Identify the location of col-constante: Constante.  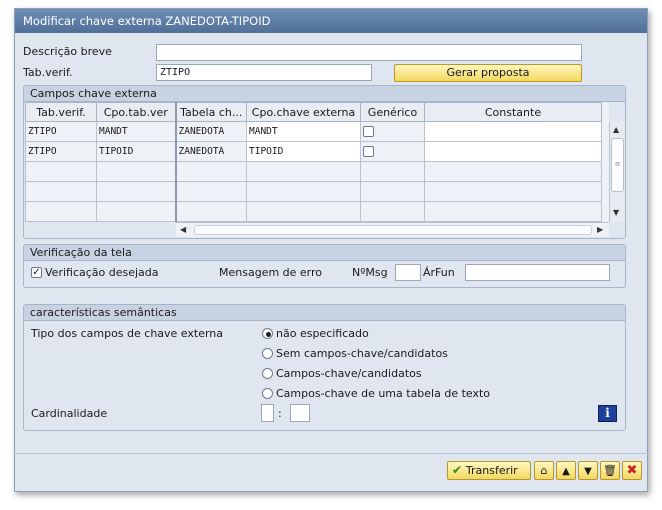
(513, 112).